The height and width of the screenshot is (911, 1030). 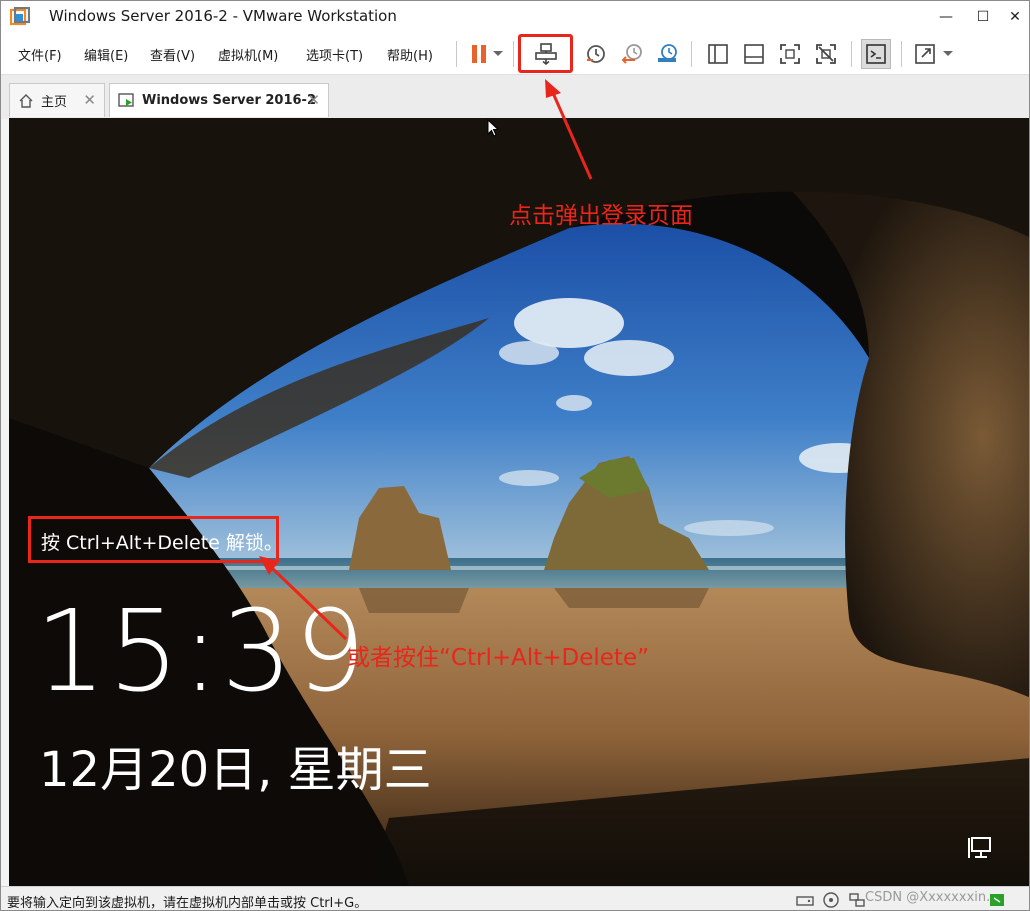 I want to click on annotation-toolbar-note: 点击弹出登录页面, so click(x=601, y=216).